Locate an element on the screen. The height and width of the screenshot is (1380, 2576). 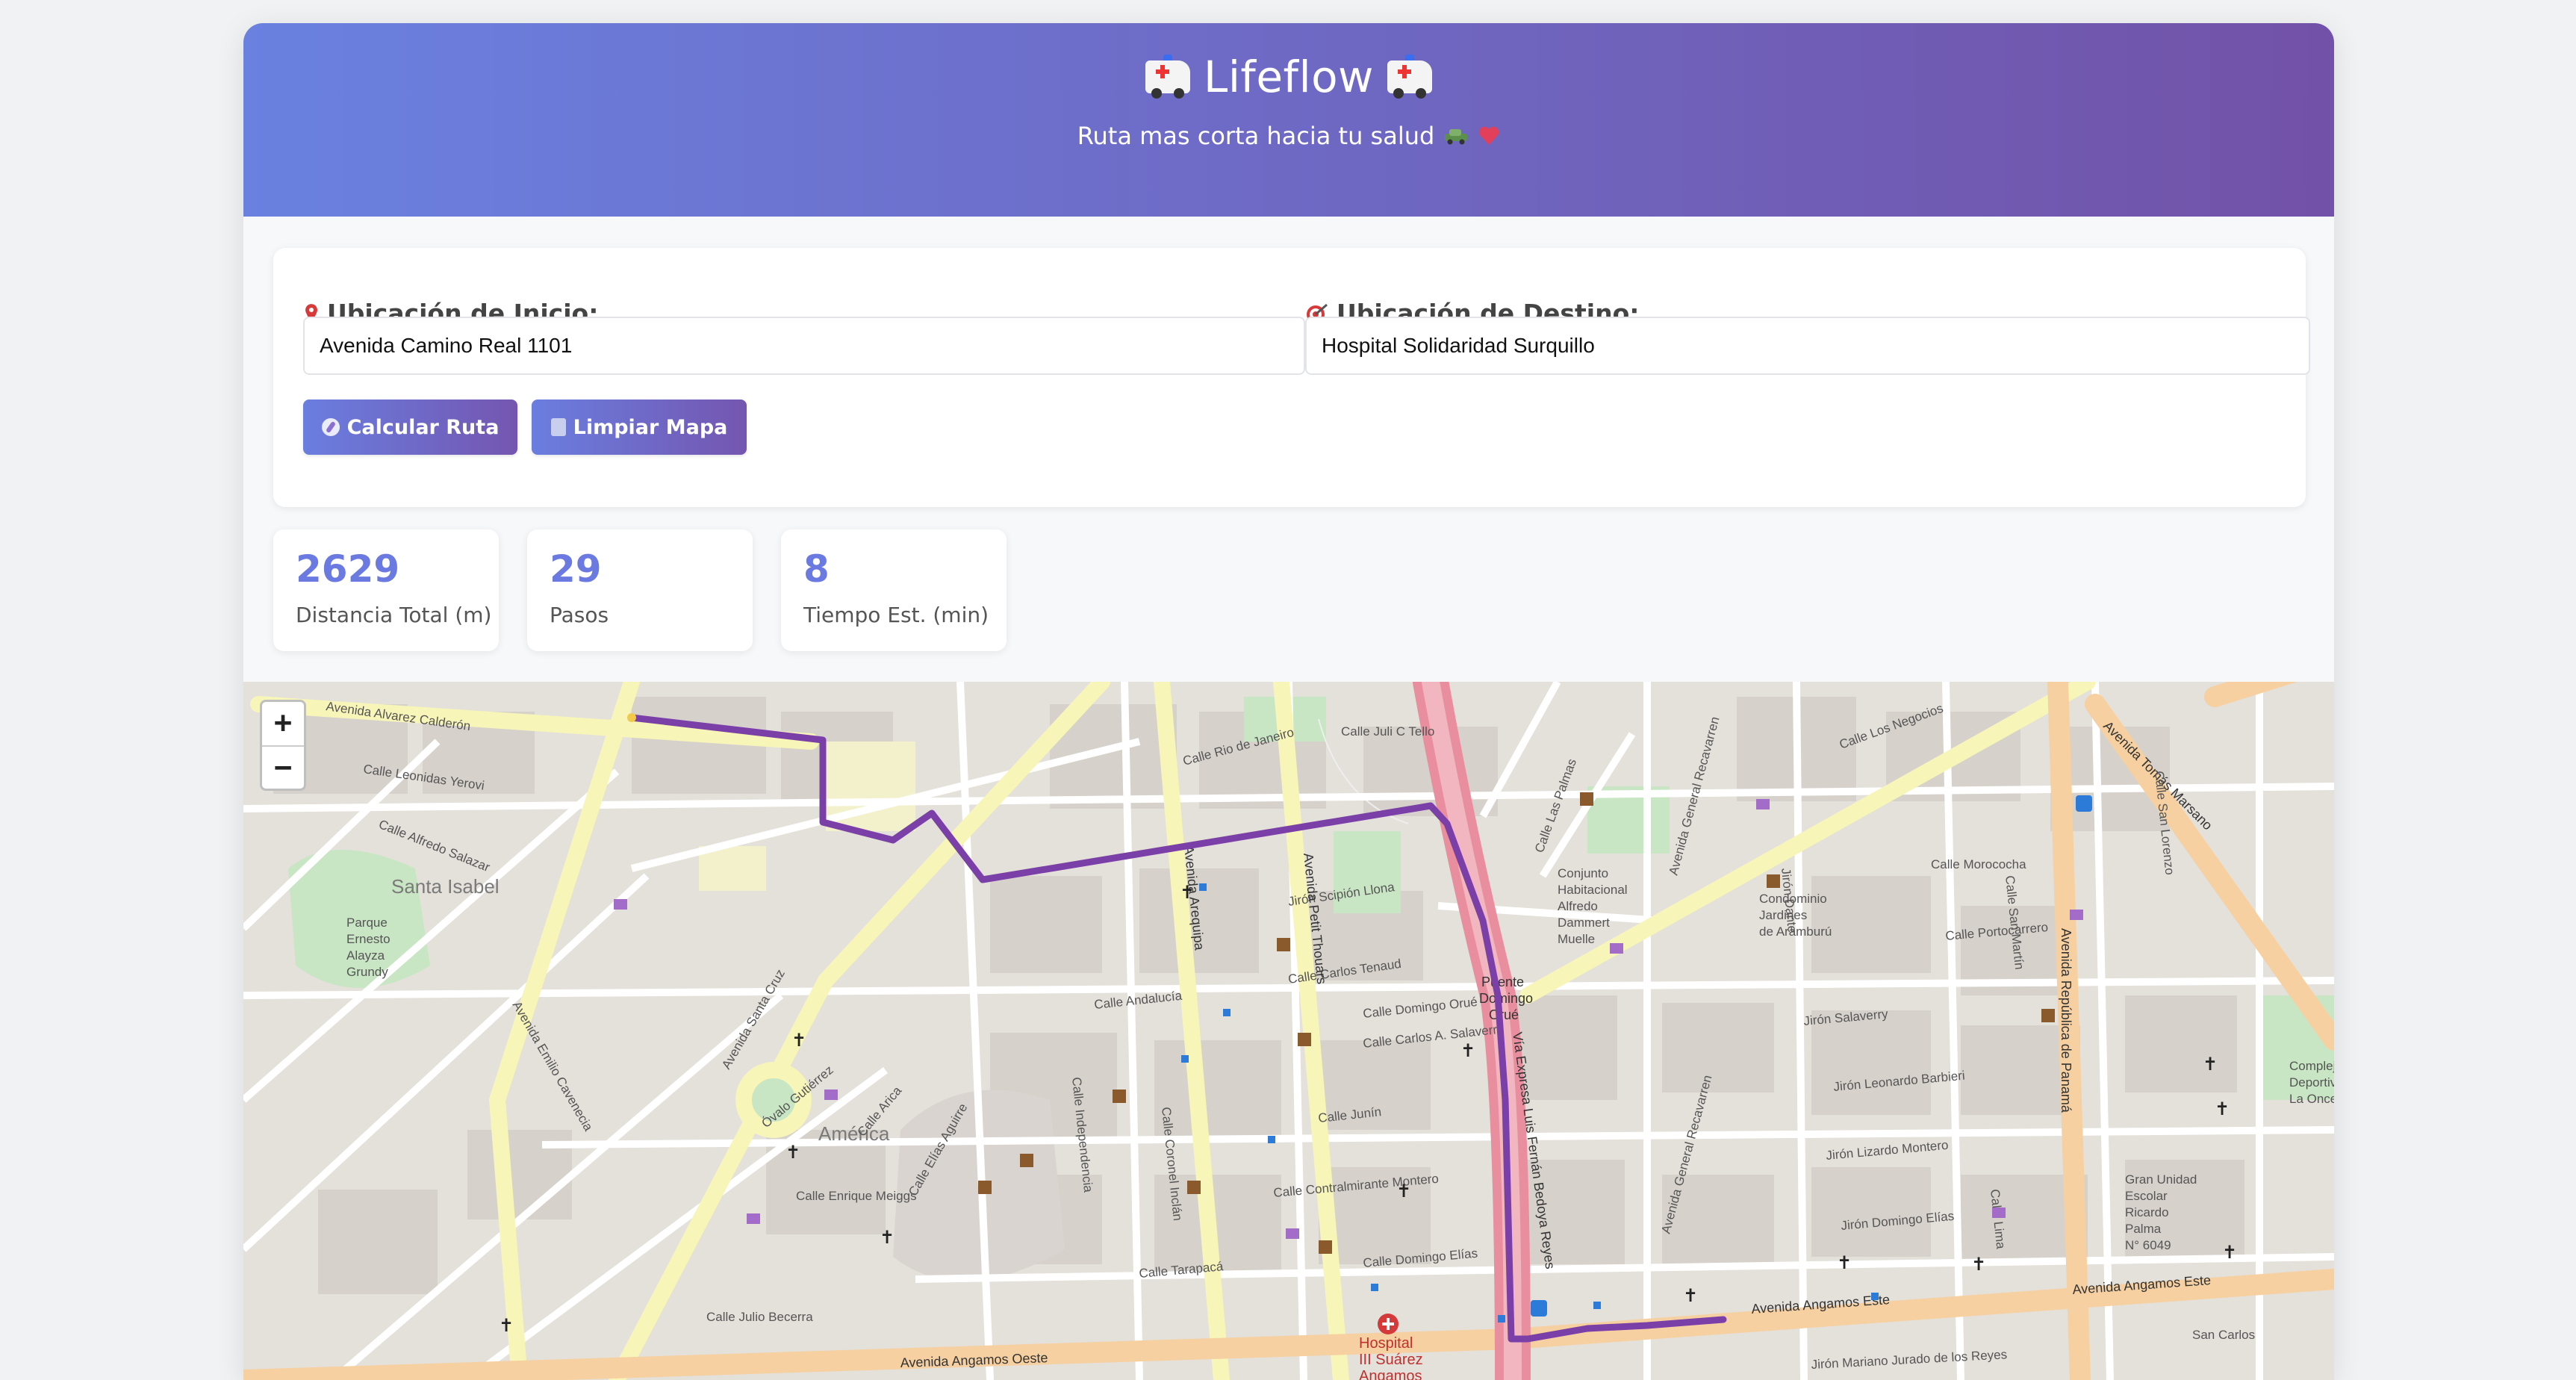
stat-distance-label: Distancia Total (m) is located at coordinates (394, 615).